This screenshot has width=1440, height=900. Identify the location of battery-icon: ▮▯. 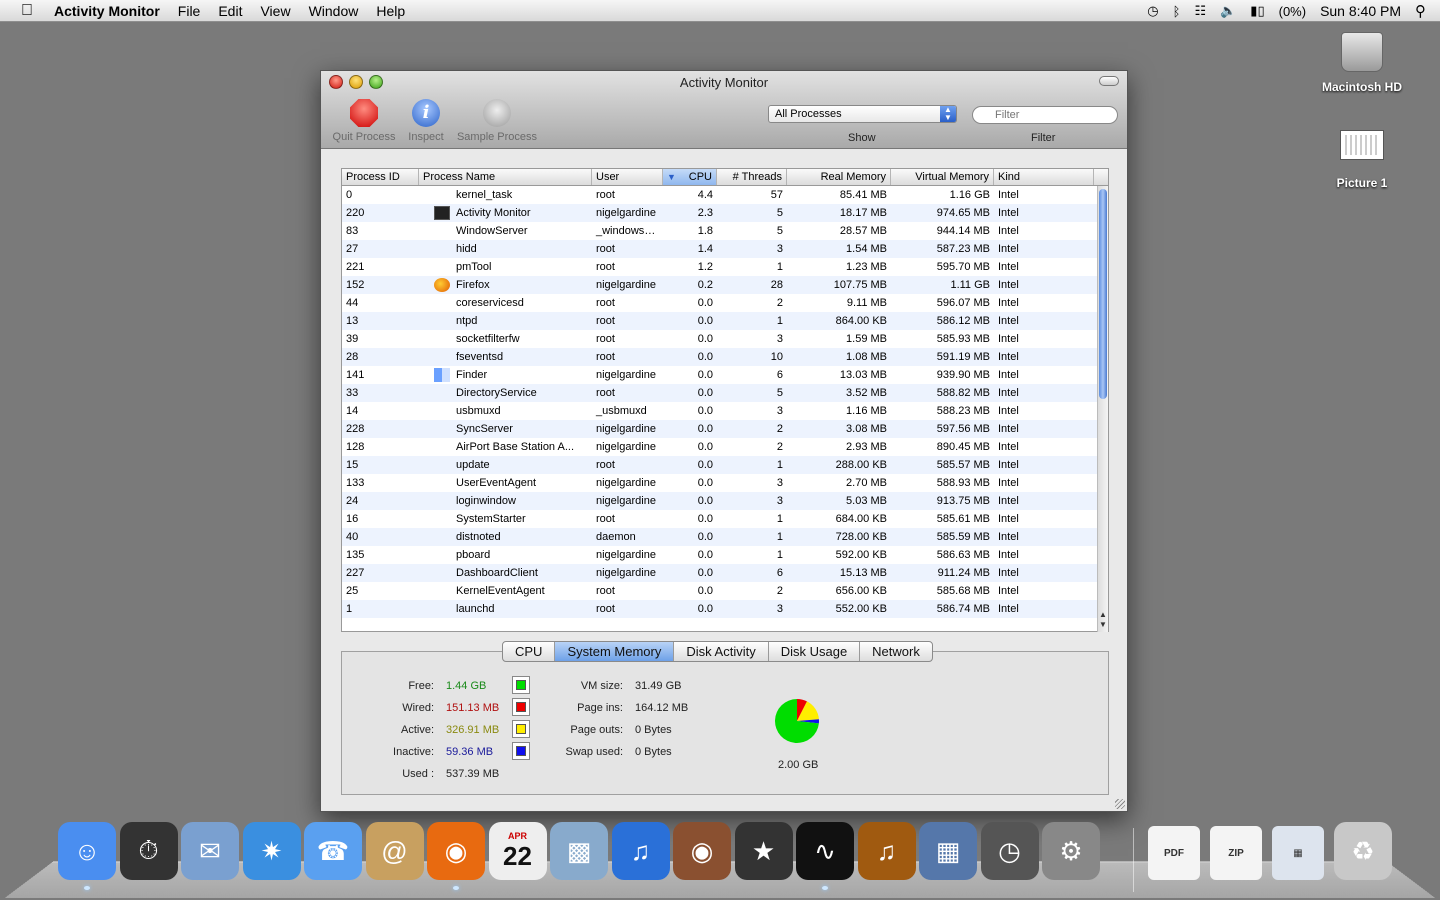
(1257, 11).